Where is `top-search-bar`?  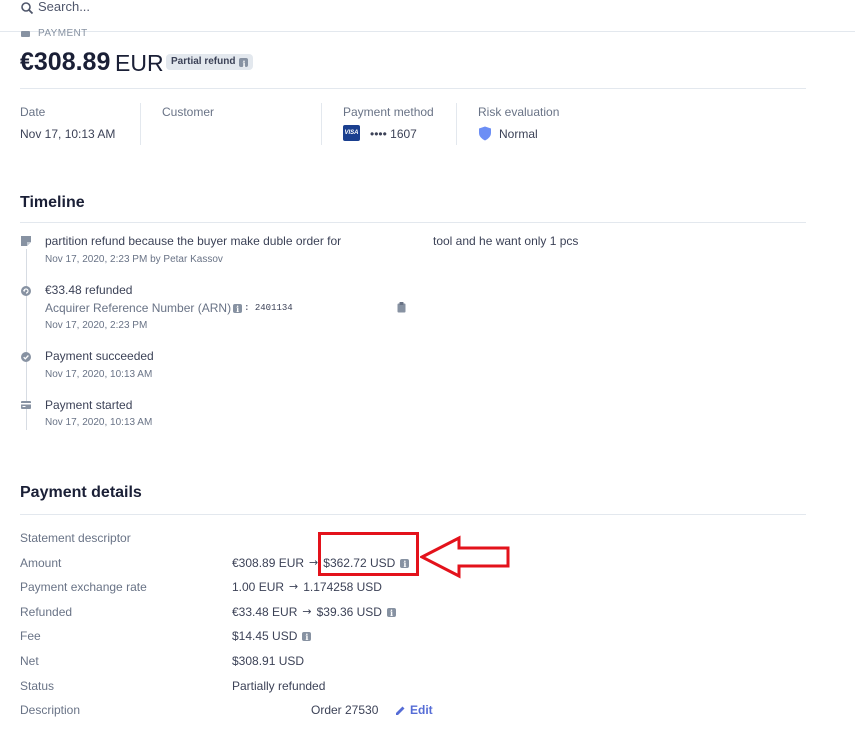 top-search-bar is located at coordinates (427, 16).